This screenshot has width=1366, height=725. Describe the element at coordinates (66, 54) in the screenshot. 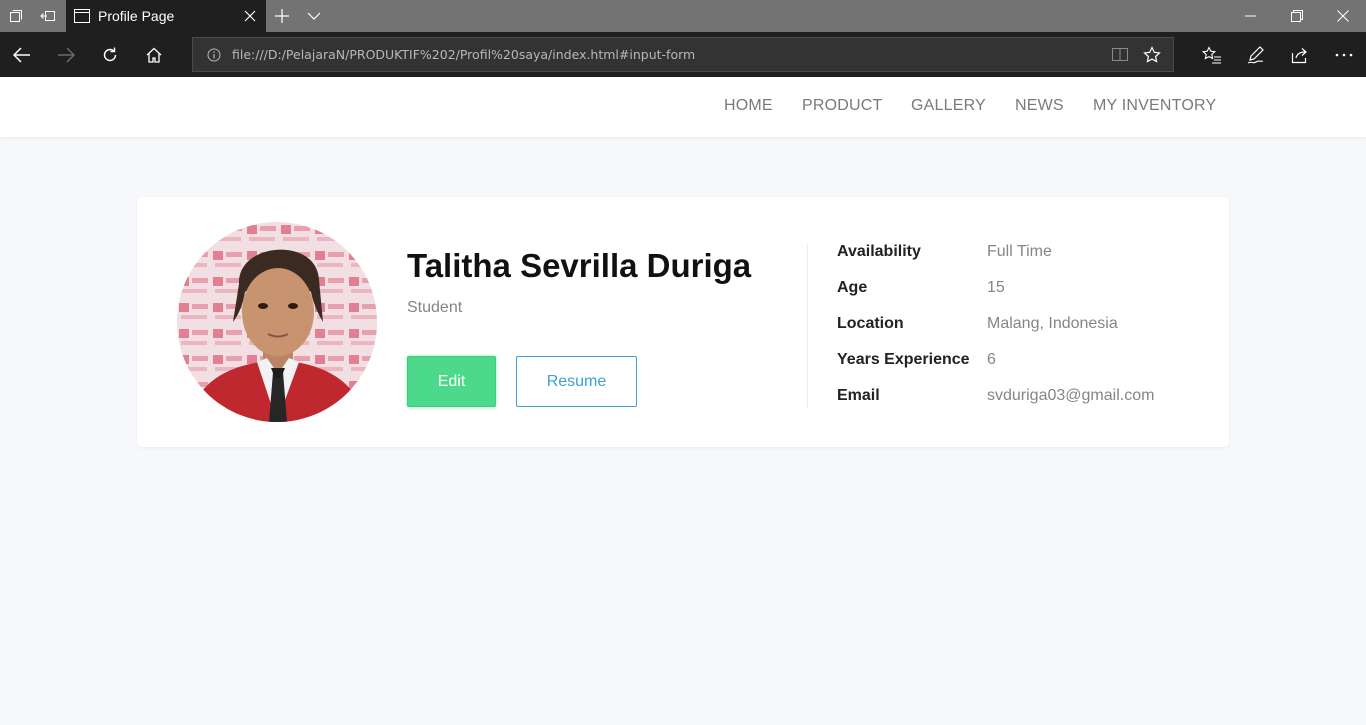

I see `forward-arrow-icon` at that location.